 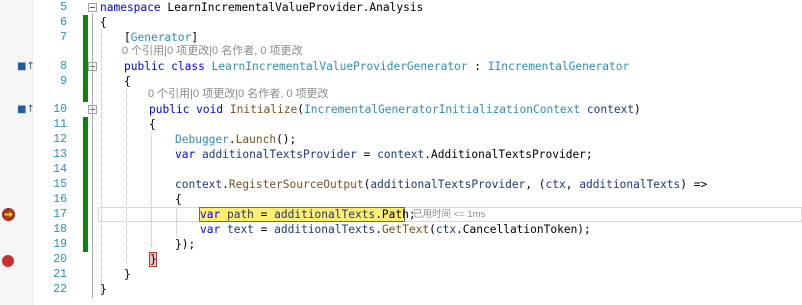 I want to click on code-line-21: }, so click(x=401, y=274).